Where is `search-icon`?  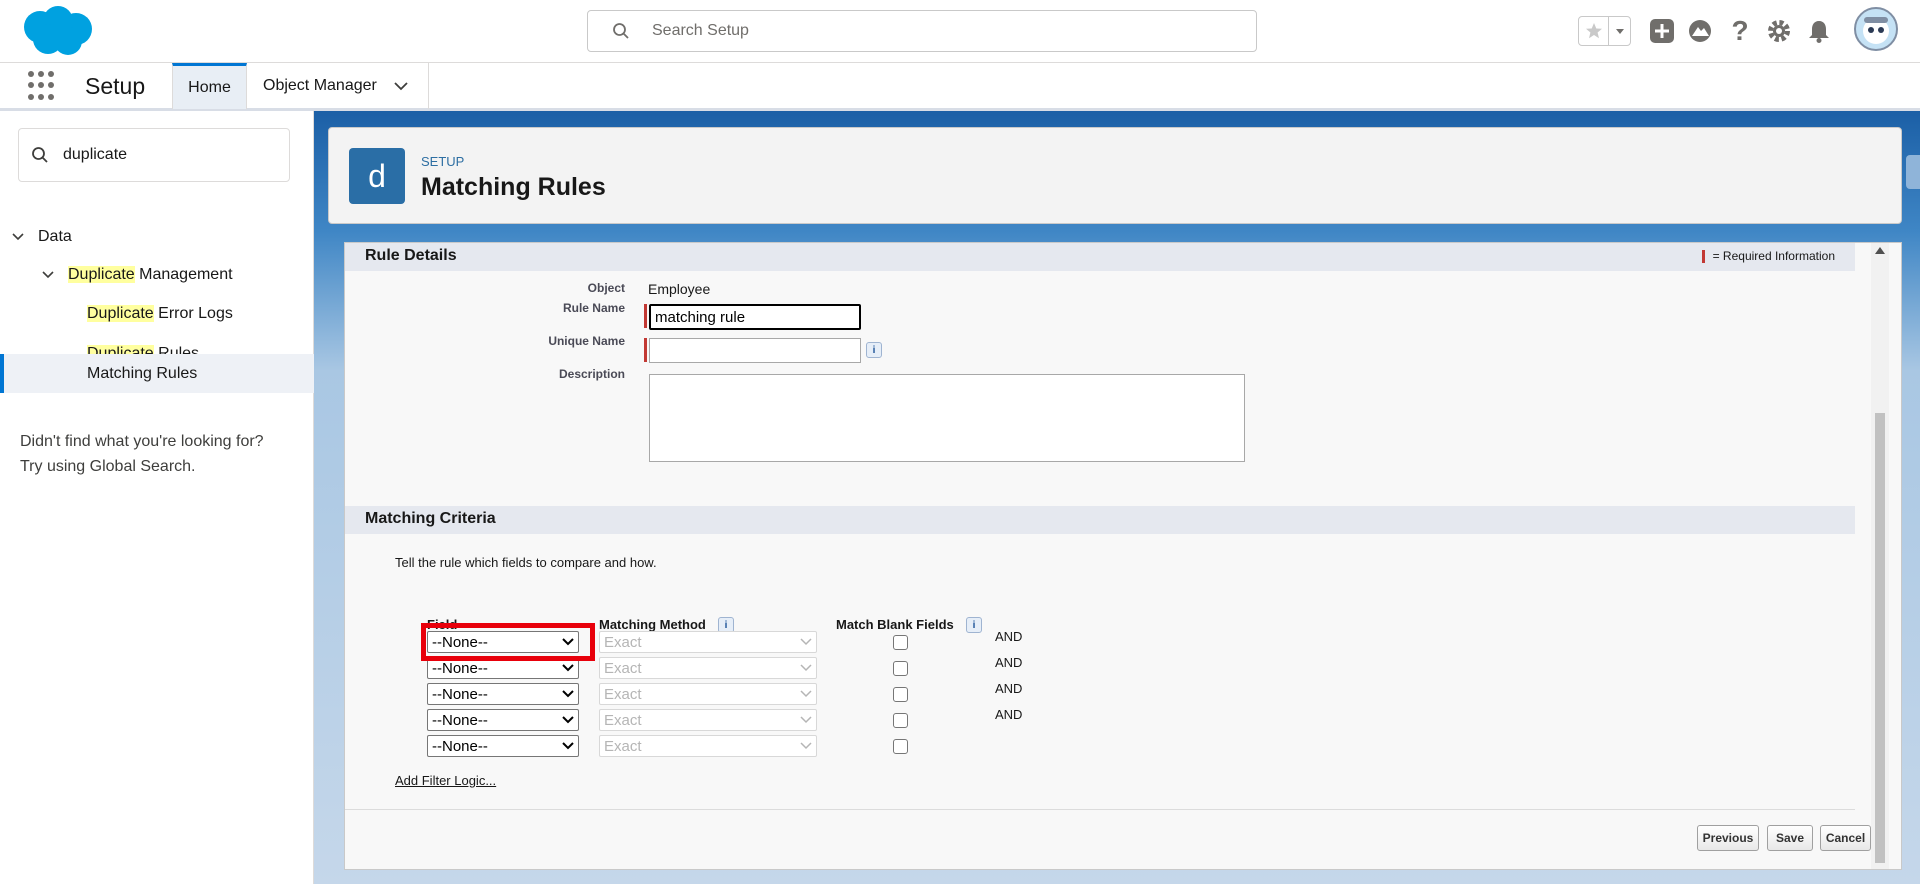
search-icon is located at coordinates (40, 155).